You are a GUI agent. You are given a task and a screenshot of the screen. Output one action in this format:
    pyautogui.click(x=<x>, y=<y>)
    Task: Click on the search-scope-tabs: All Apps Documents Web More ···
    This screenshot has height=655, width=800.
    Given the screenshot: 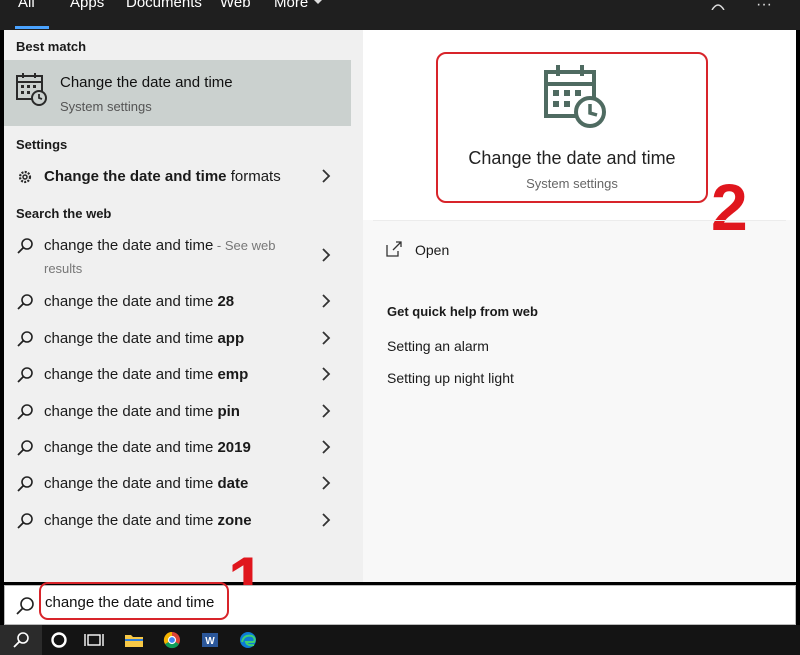 What is the action you would take?
    pyautogui.click(x=400, y=15)
    